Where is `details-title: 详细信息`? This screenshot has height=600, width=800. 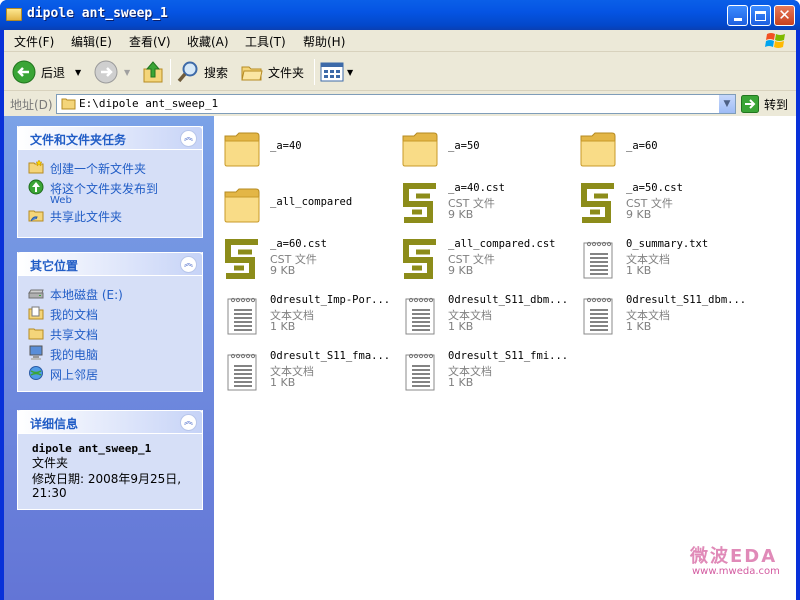 details-title: 详细信息 is located at coordinates (54, 424).